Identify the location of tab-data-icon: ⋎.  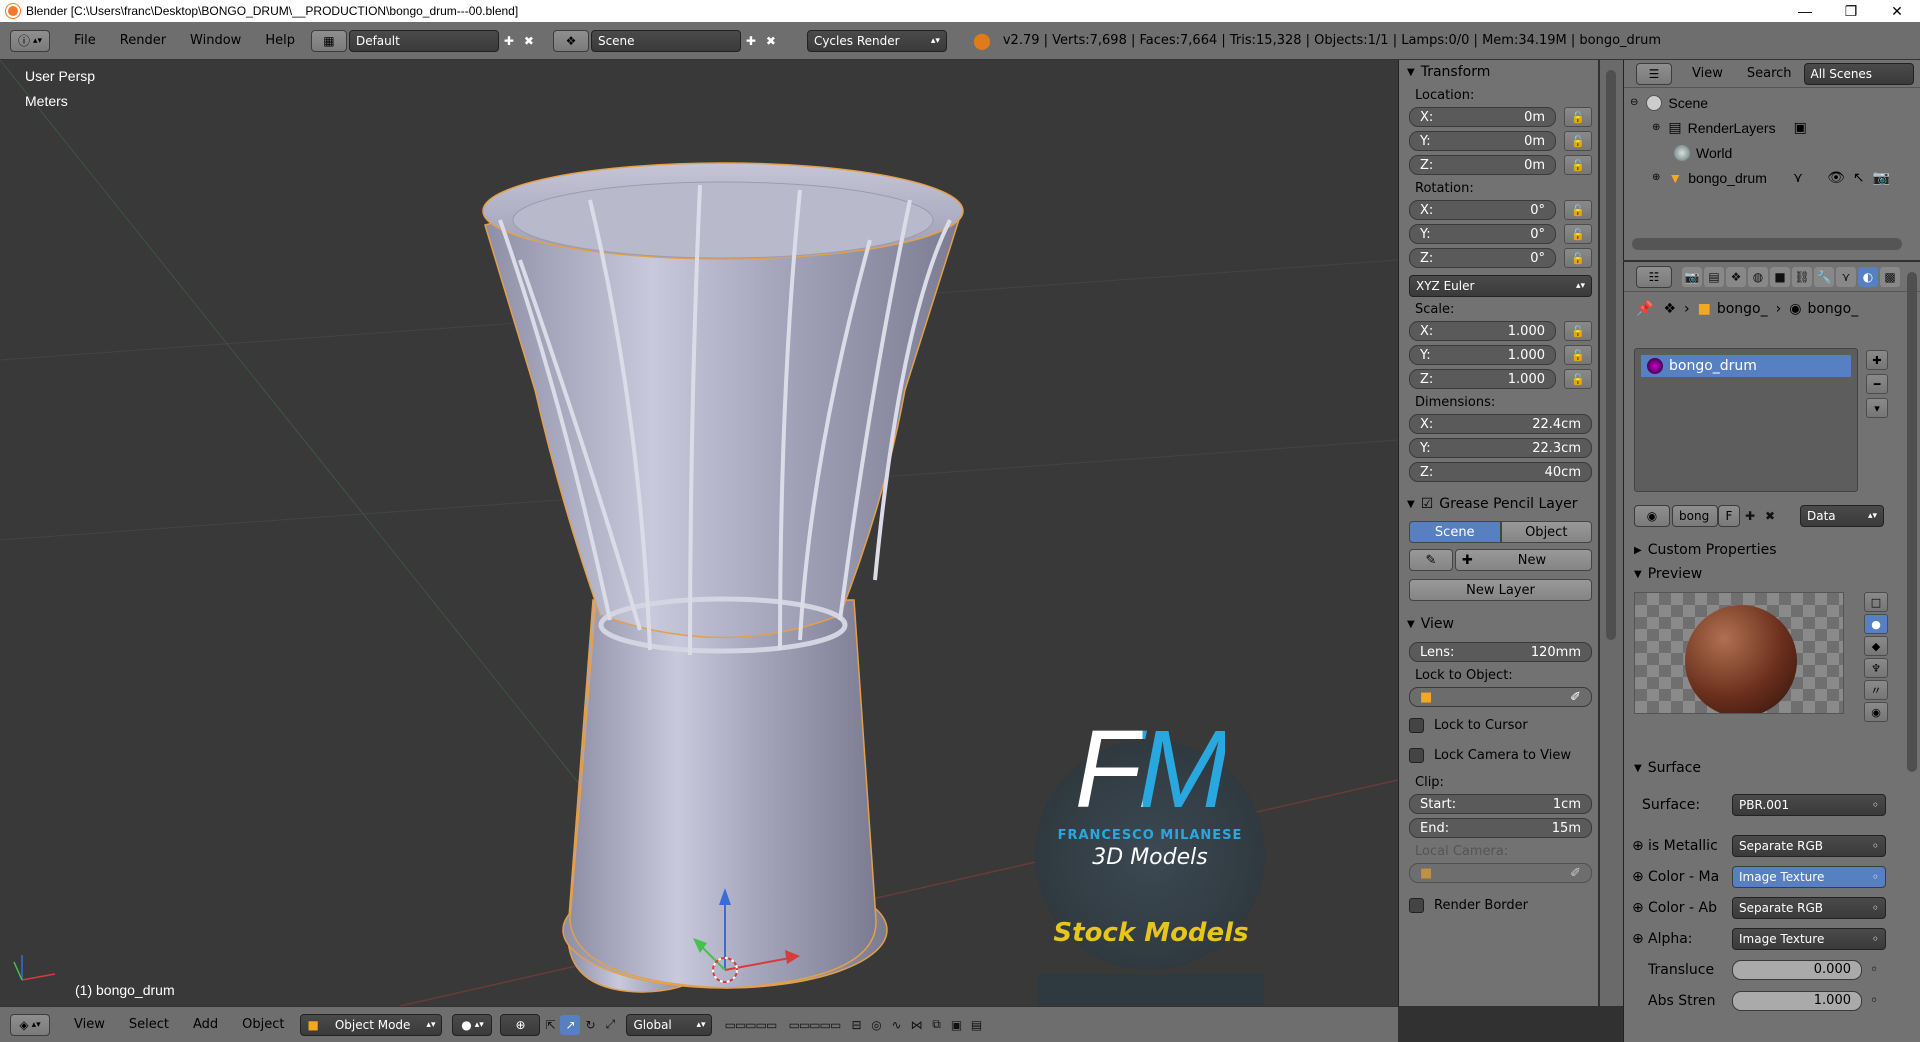
(1846, 276).